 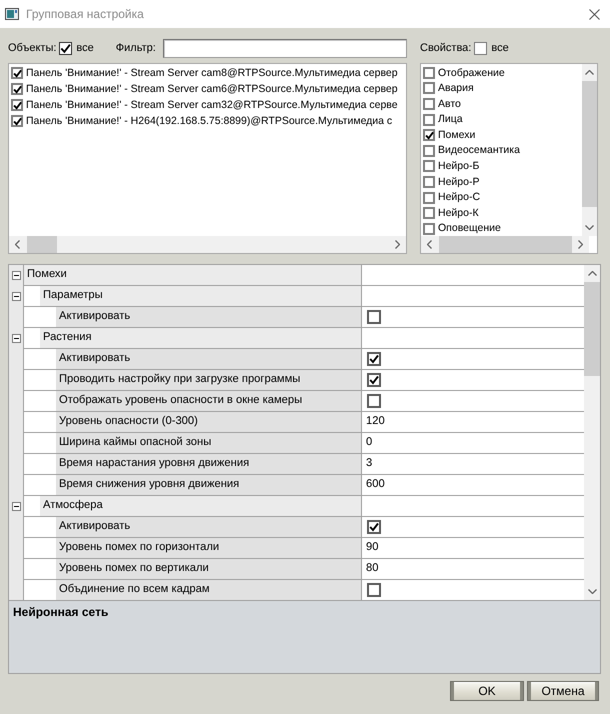 What do you see at coordinates (459, 182) in the screenshot?
I see `list-item-label: Нейро-Р` at bounding box center [459, 182].